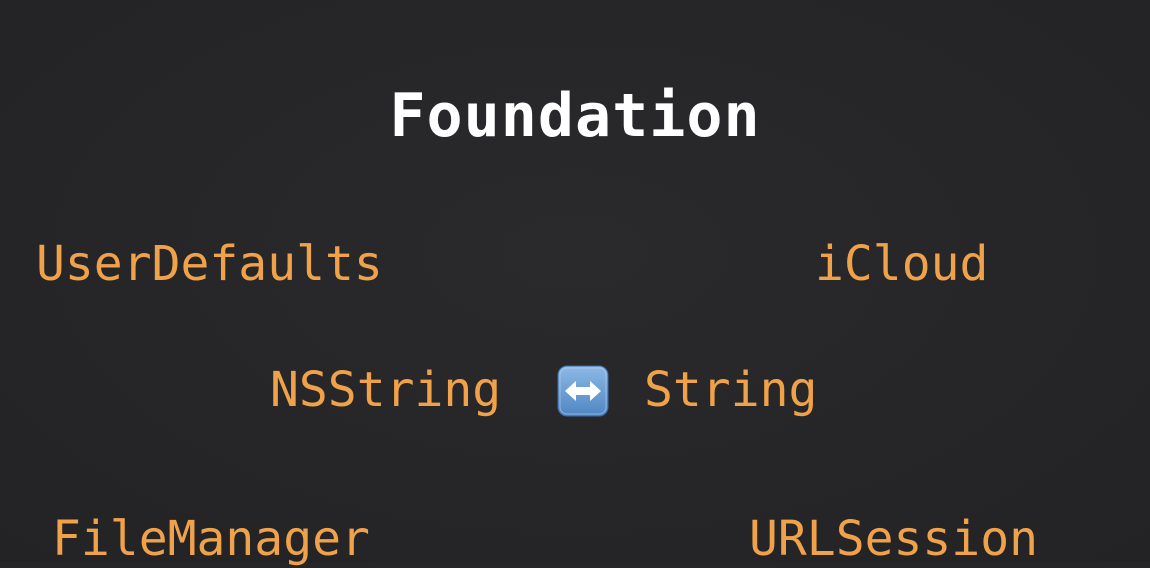 The width and height of the screenshot is (1150, 568). Describe the element at coordinates (386, 390) in the screenshot. I see `term-nsstring: NSString` at that location.